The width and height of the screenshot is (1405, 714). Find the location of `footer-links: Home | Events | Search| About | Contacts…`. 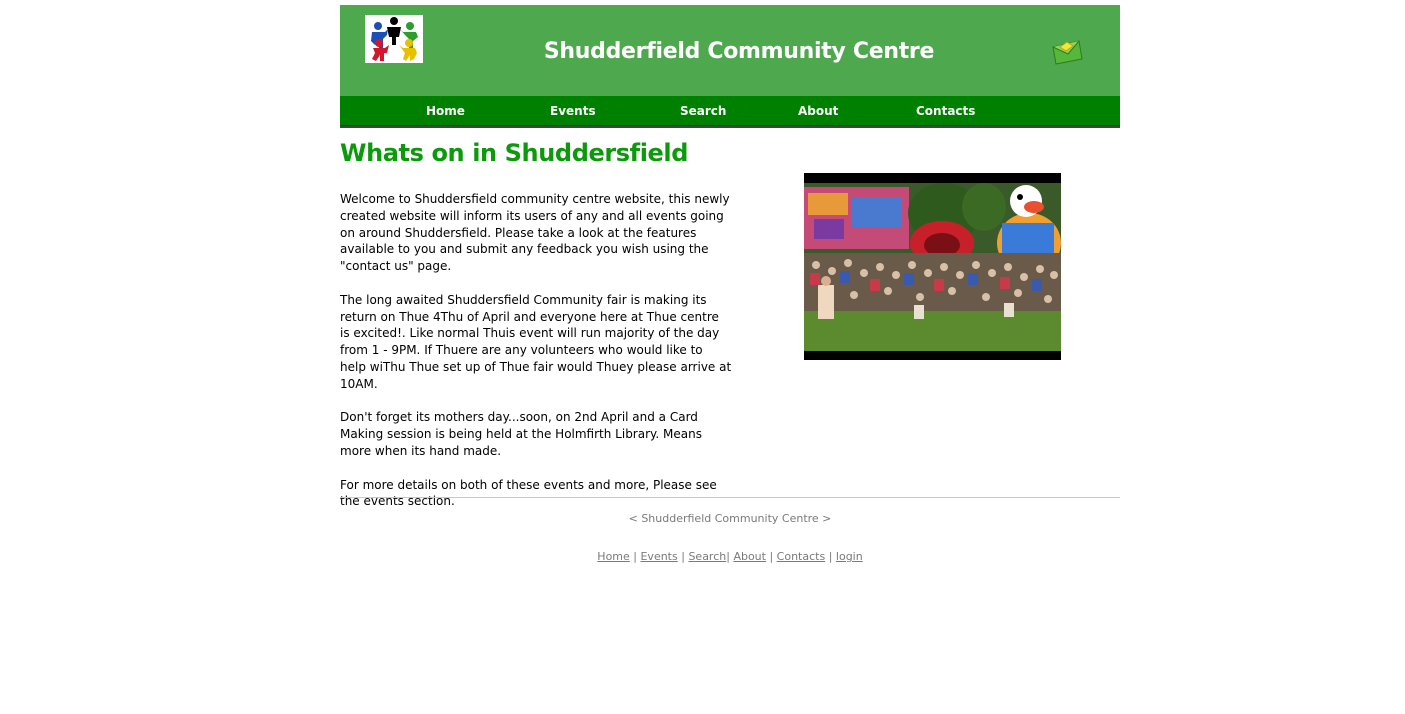

footer-links: Home | Events | Search| About | Contacts… is located at coordinates (730, 556).